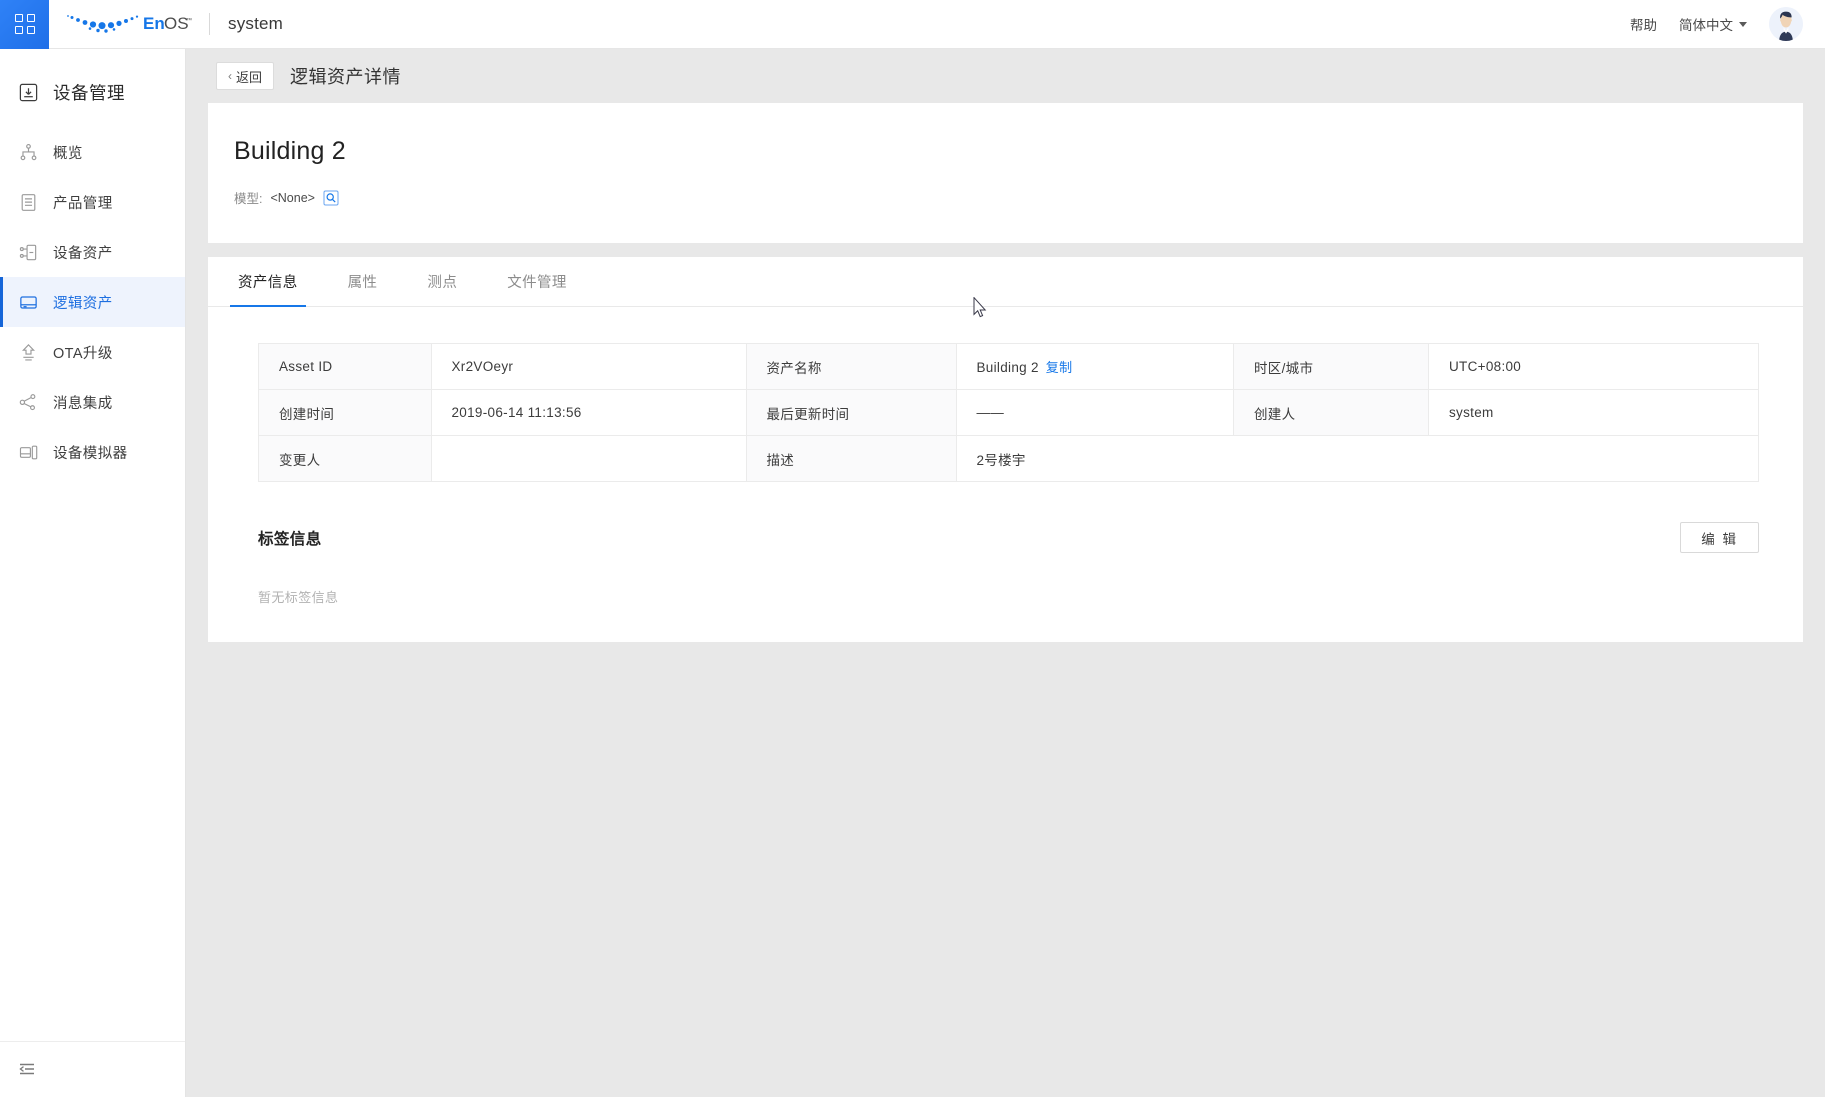  I want to click on sidebar-item-ota-upgrade: OTA升级, so click(92, 352).